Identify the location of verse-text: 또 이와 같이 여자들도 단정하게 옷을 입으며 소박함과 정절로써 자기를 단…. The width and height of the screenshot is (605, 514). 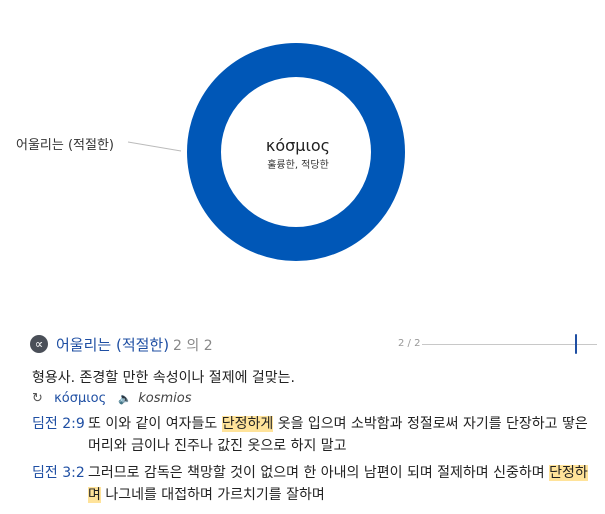
(340, 435).